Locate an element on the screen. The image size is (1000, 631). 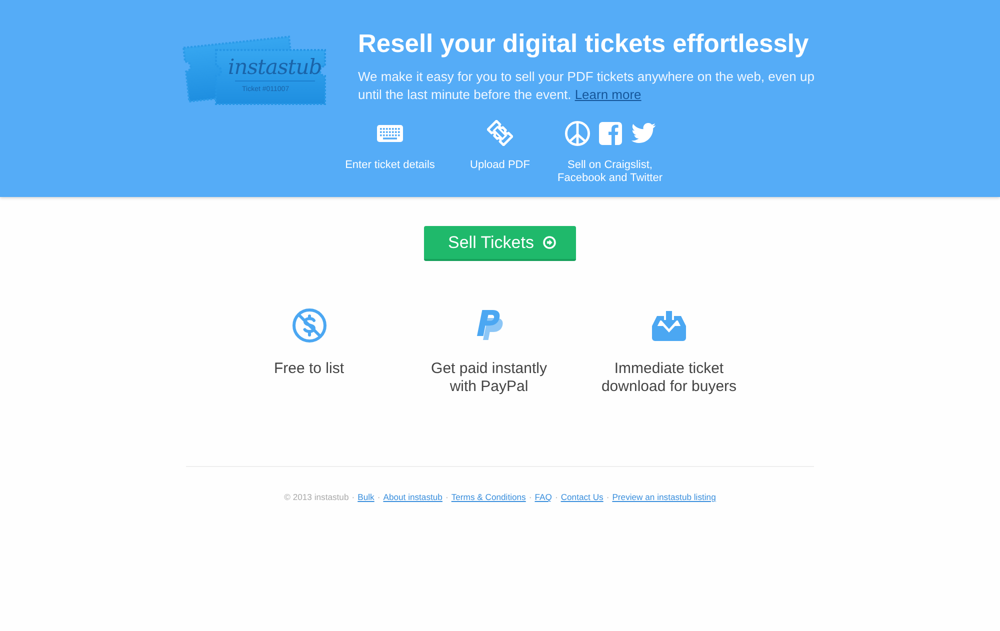
footer-link: Bulk is located at coordinates (366, 497).